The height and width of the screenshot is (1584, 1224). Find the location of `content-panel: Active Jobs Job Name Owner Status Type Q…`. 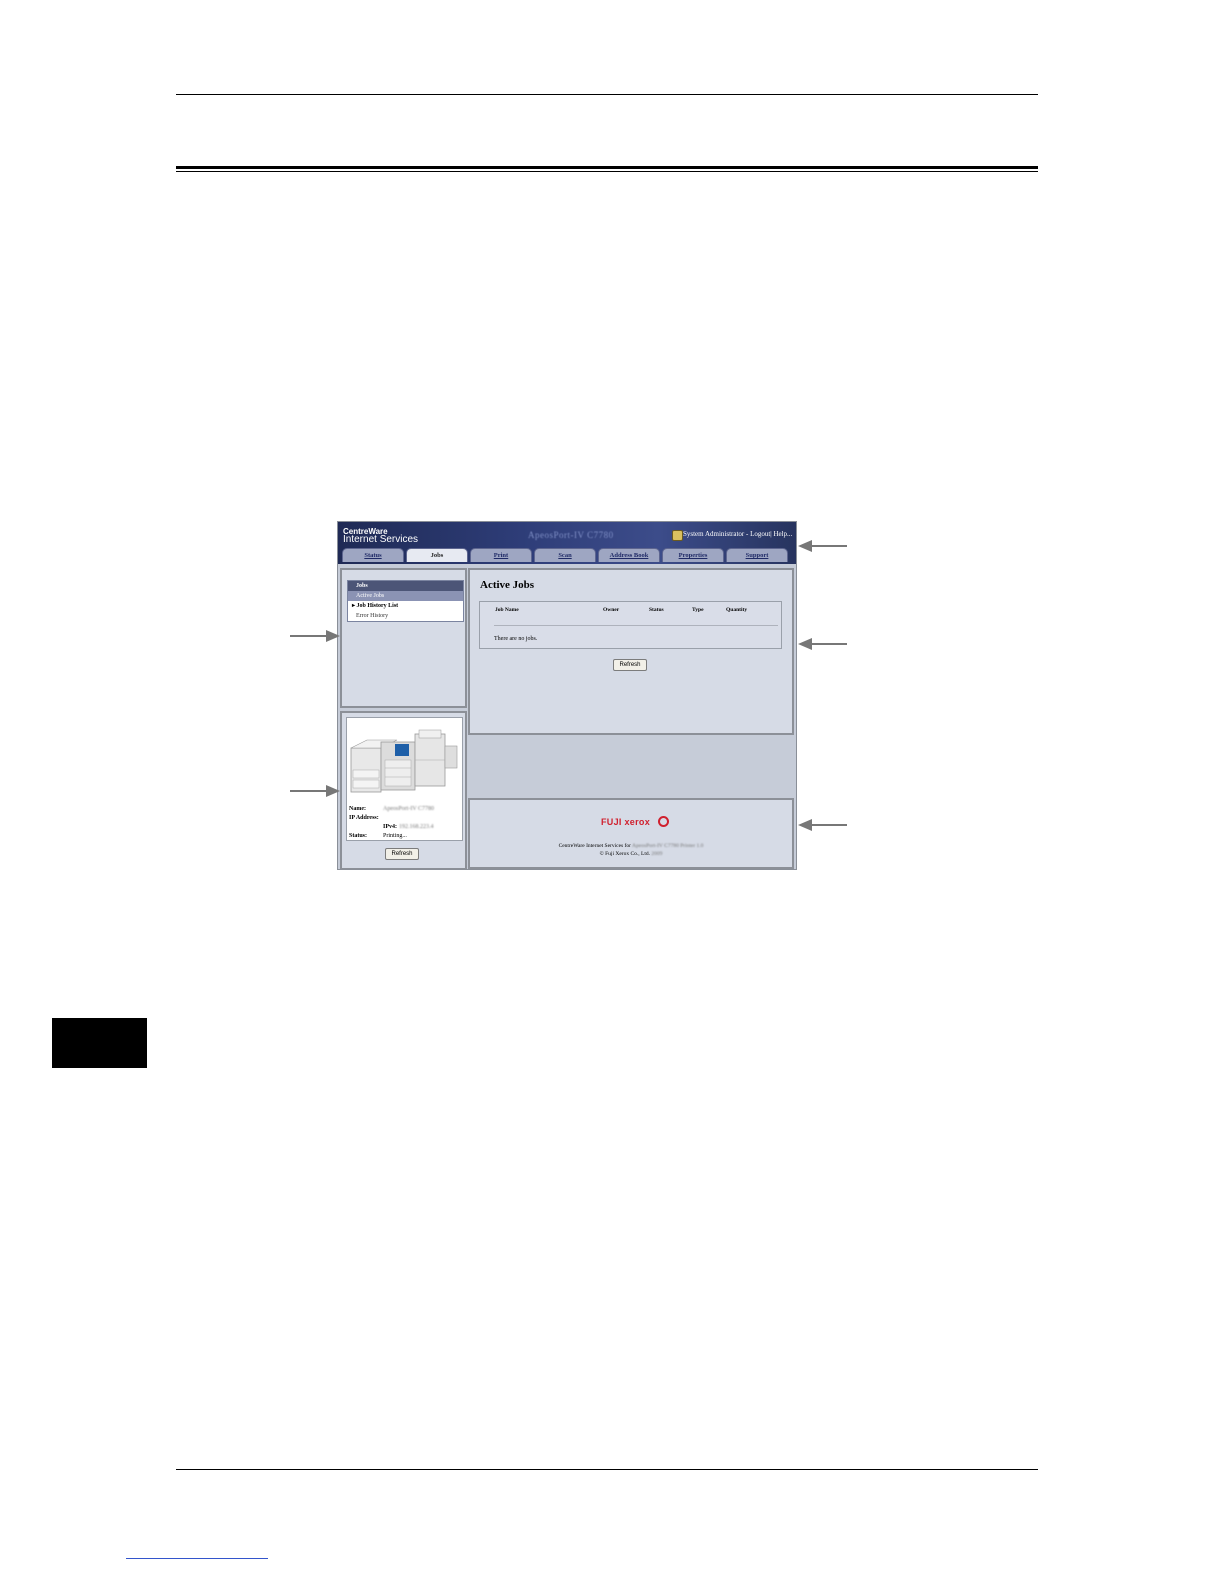

content-panel: Active Jobs Job Name Owner Status Type Q… is located at coordinates (631, 651).